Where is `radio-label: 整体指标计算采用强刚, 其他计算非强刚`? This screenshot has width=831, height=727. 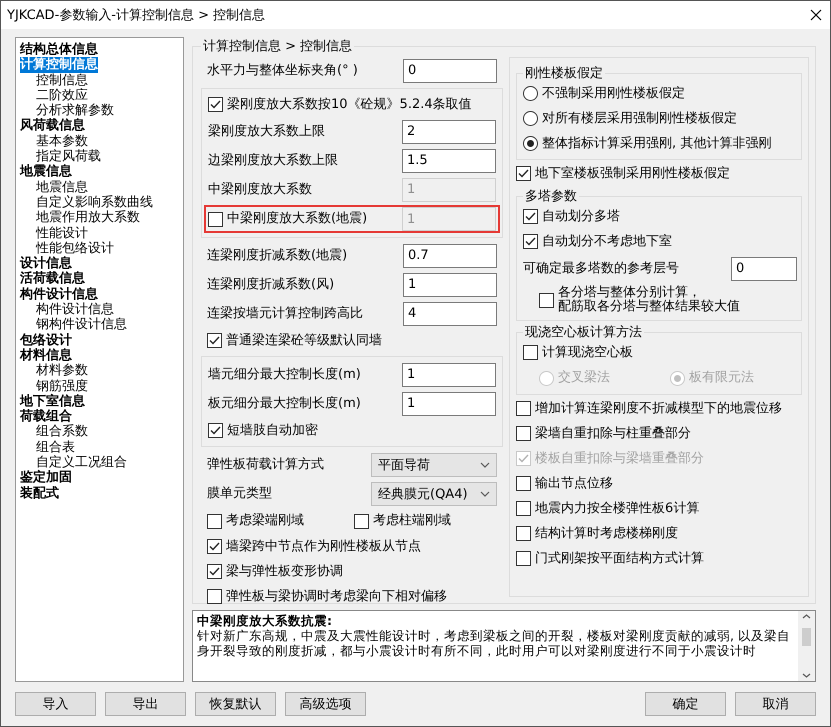
radio-label: 整体指标计算采用强刚, 其他计算非强刚 is located at coordinates (657, 143).